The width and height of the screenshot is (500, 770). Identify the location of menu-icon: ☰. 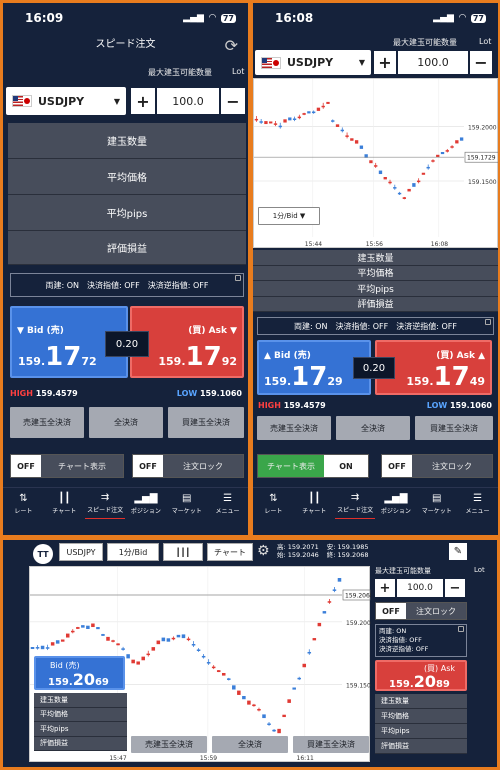
(228, 498).